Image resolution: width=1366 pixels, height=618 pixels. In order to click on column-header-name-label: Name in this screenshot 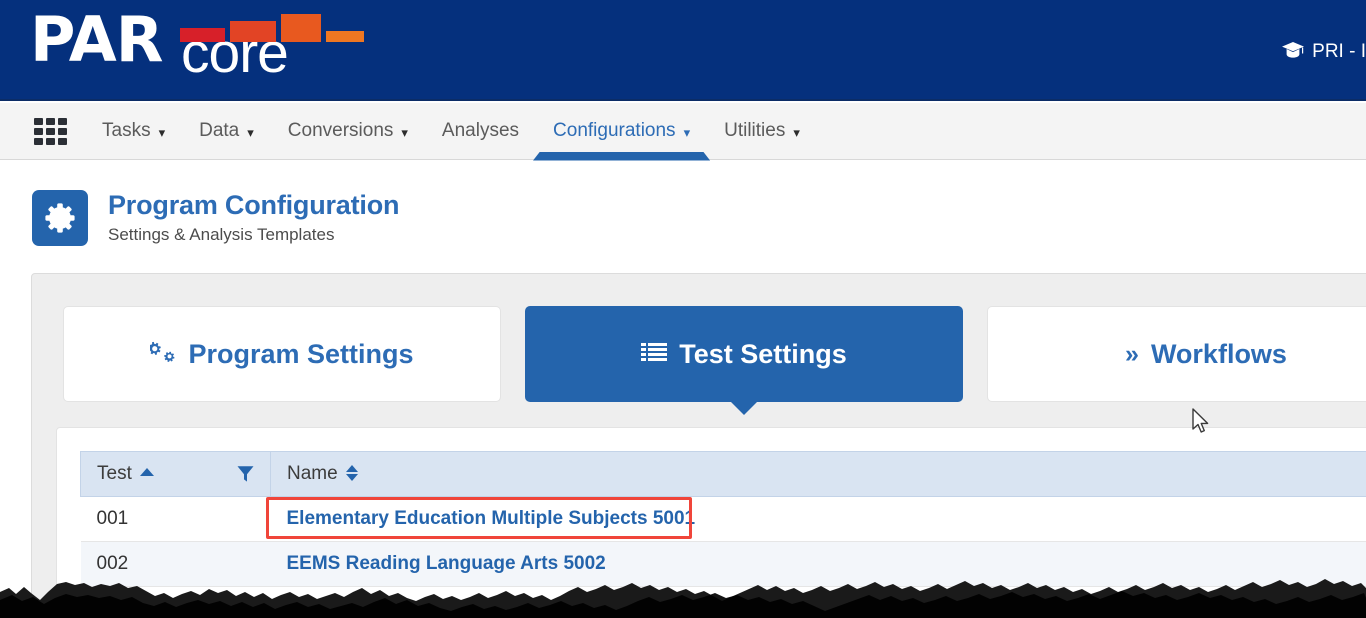, I will do `click(312, 473)`.